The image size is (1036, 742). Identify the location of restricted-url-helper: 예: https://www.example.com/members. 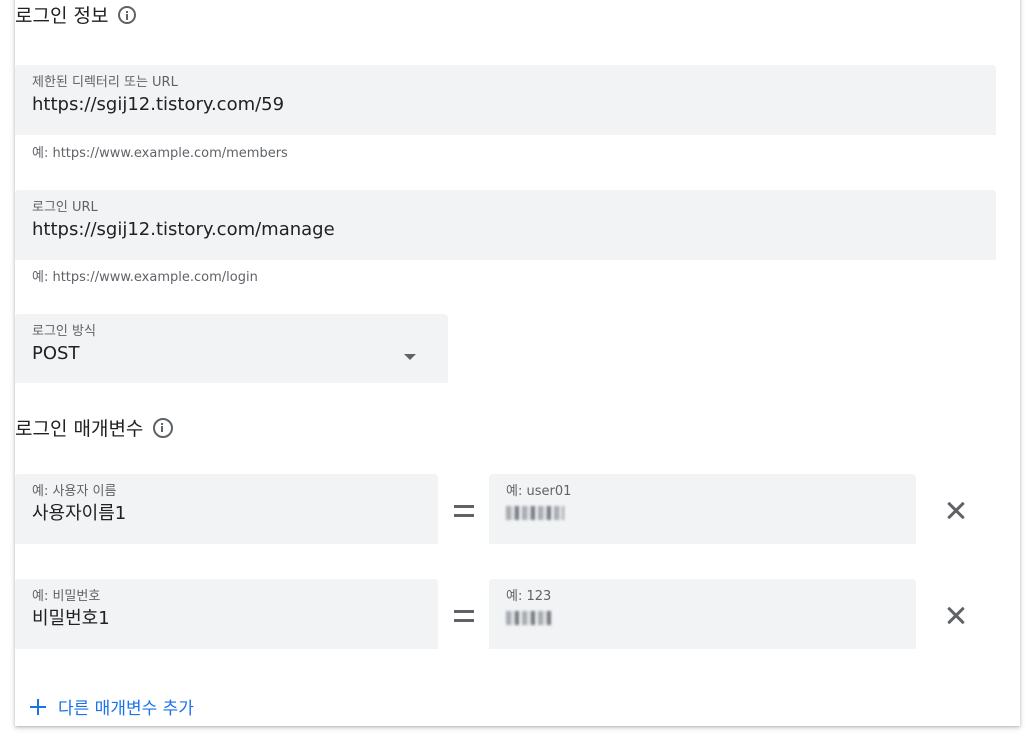
(160, 153).